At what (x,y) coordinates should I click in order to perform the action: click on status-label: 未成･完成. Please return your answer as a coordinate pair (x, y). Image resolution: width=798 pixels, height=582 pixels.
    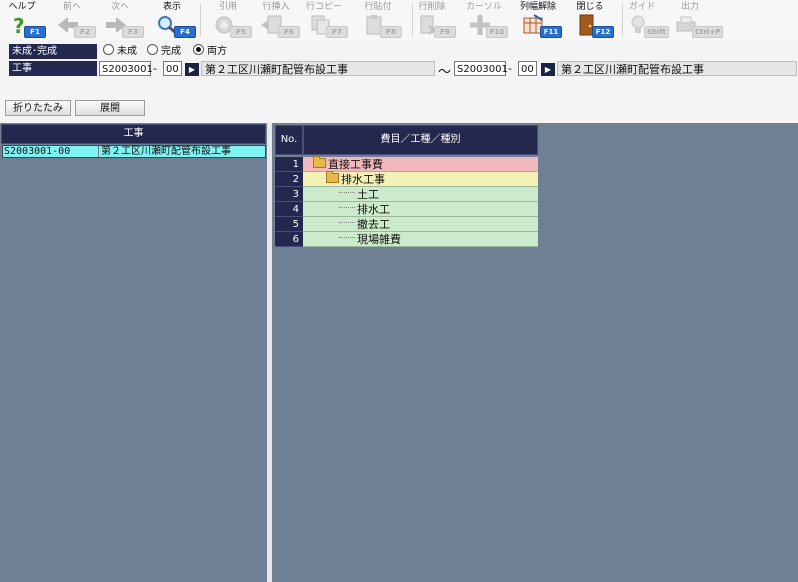
    Looking at the image, I should click on (53, 51).